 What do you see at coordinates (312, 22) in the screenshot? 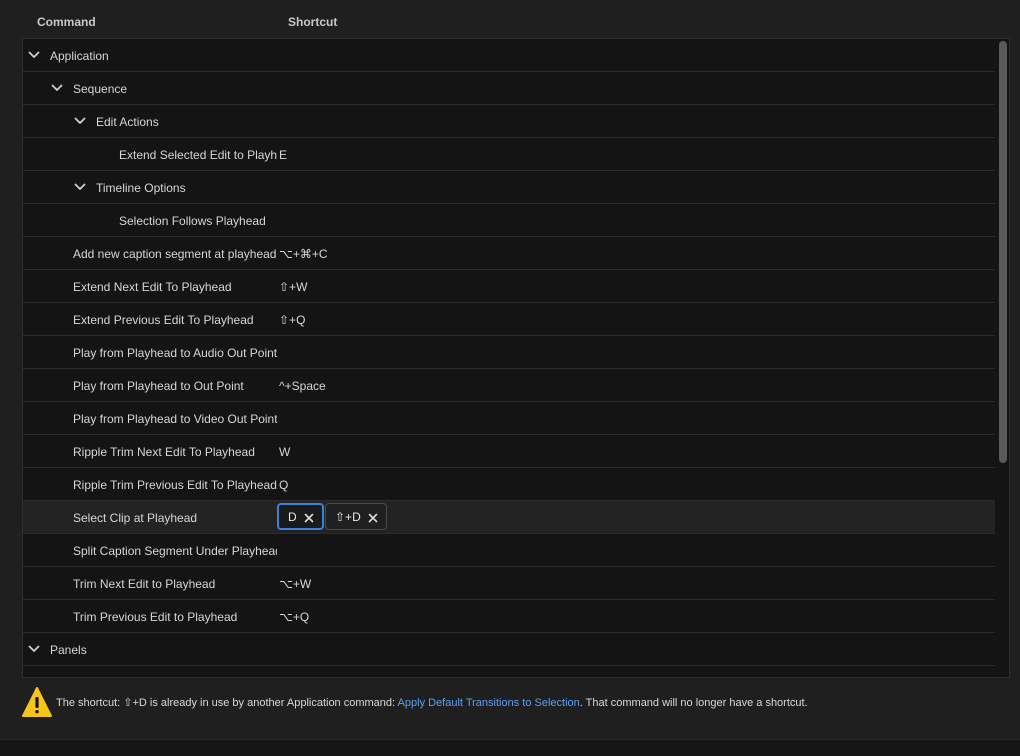
I see `shortcut-column-header: Shortcut` at bounding box center [312, 22].